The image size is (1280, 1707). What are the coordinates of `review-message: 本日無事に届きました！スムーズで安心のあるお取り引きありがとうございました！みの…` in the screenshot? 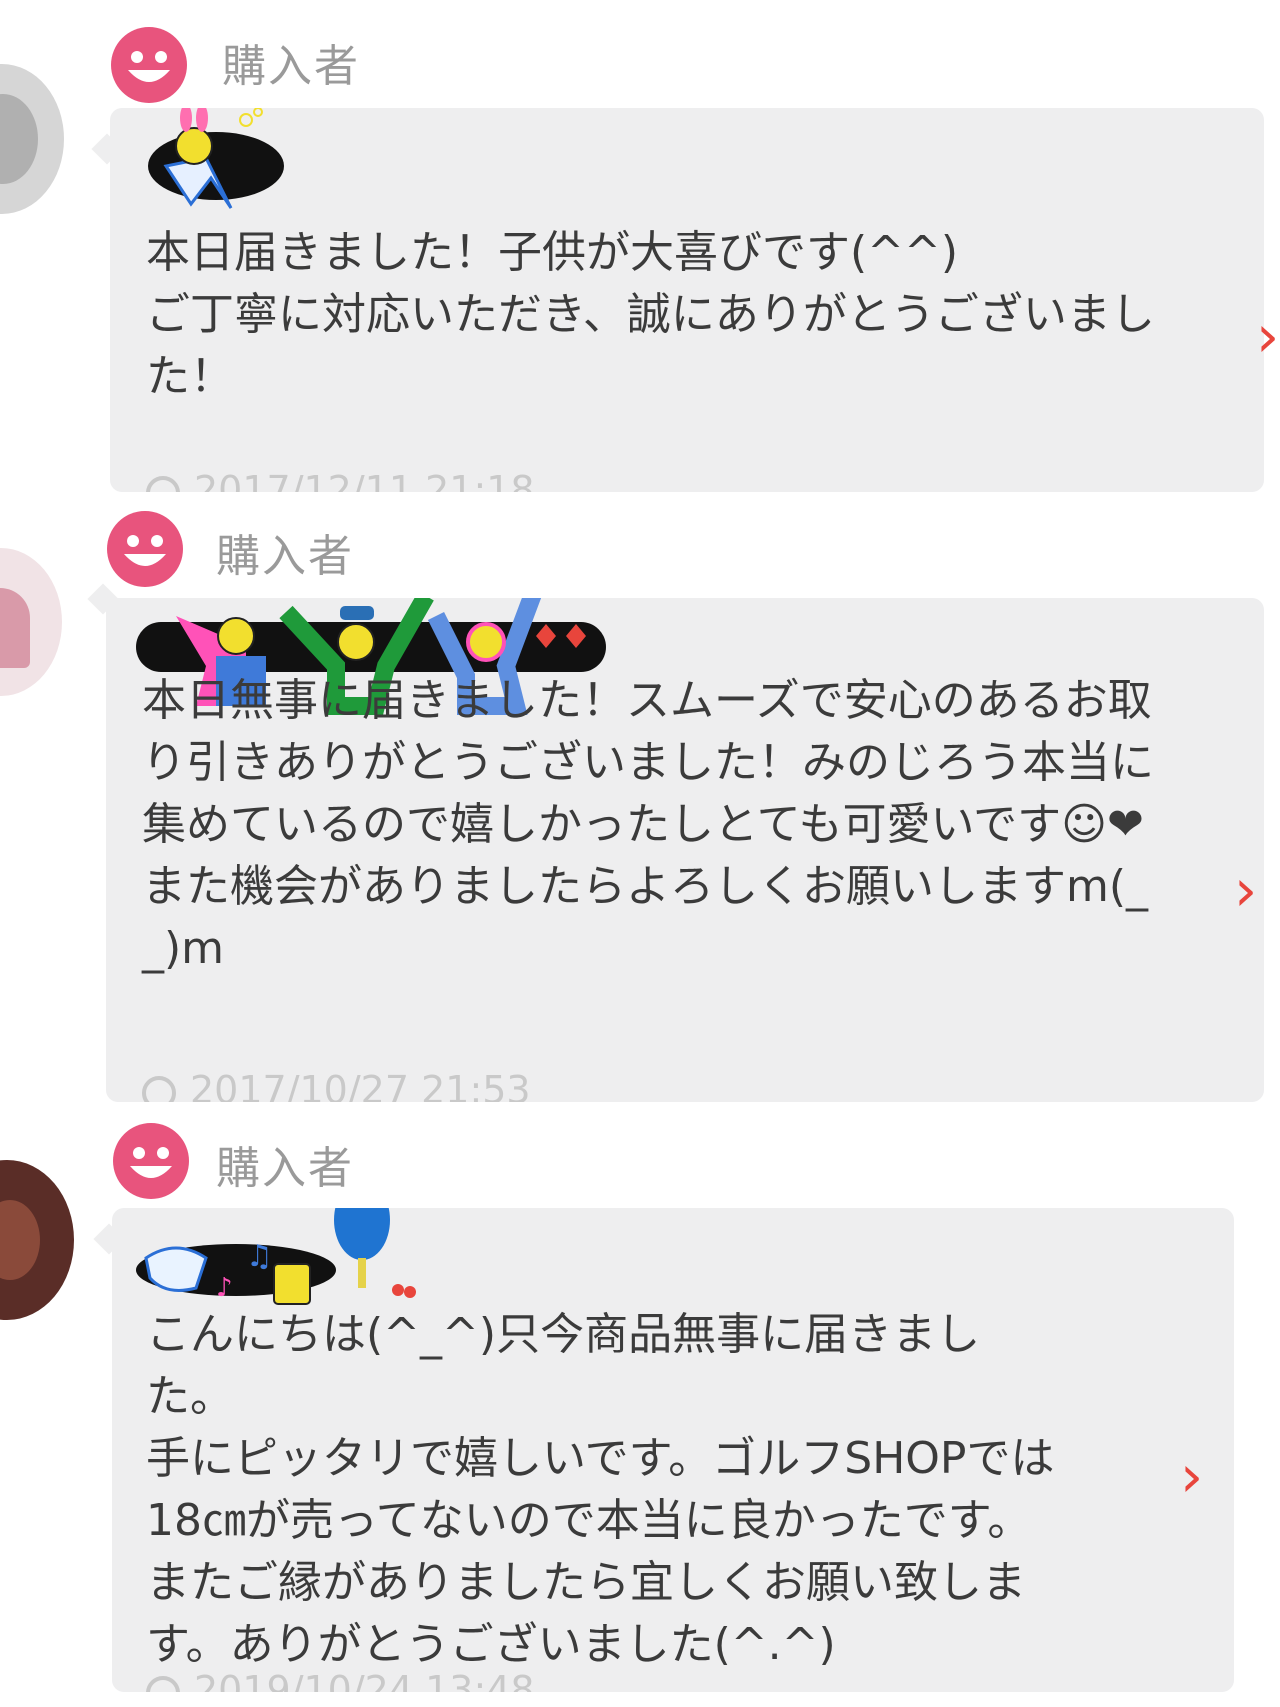 It's located at (648, 824).